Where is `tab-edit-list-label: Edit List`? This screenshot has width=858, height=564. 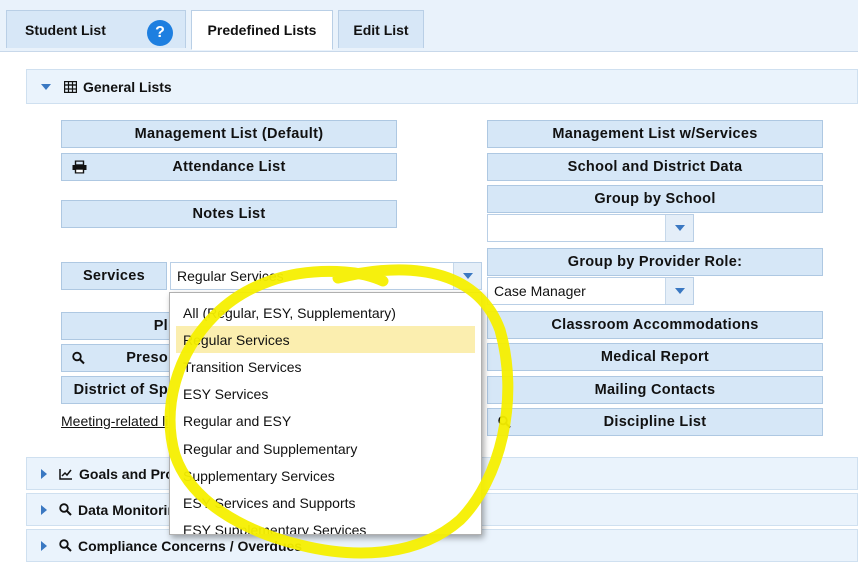
tab-edit-list-label: Edit List is located at coordinates (381, 29).